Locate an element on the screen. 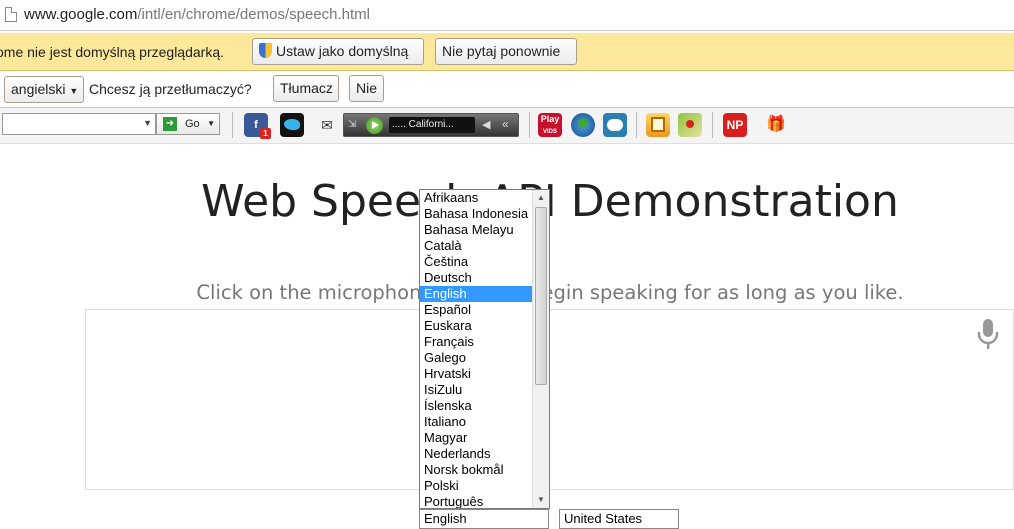 The width and height of the screenshot is (1014, 529). arrow-right-icon: ➜ is located at coordinates (170, 124).